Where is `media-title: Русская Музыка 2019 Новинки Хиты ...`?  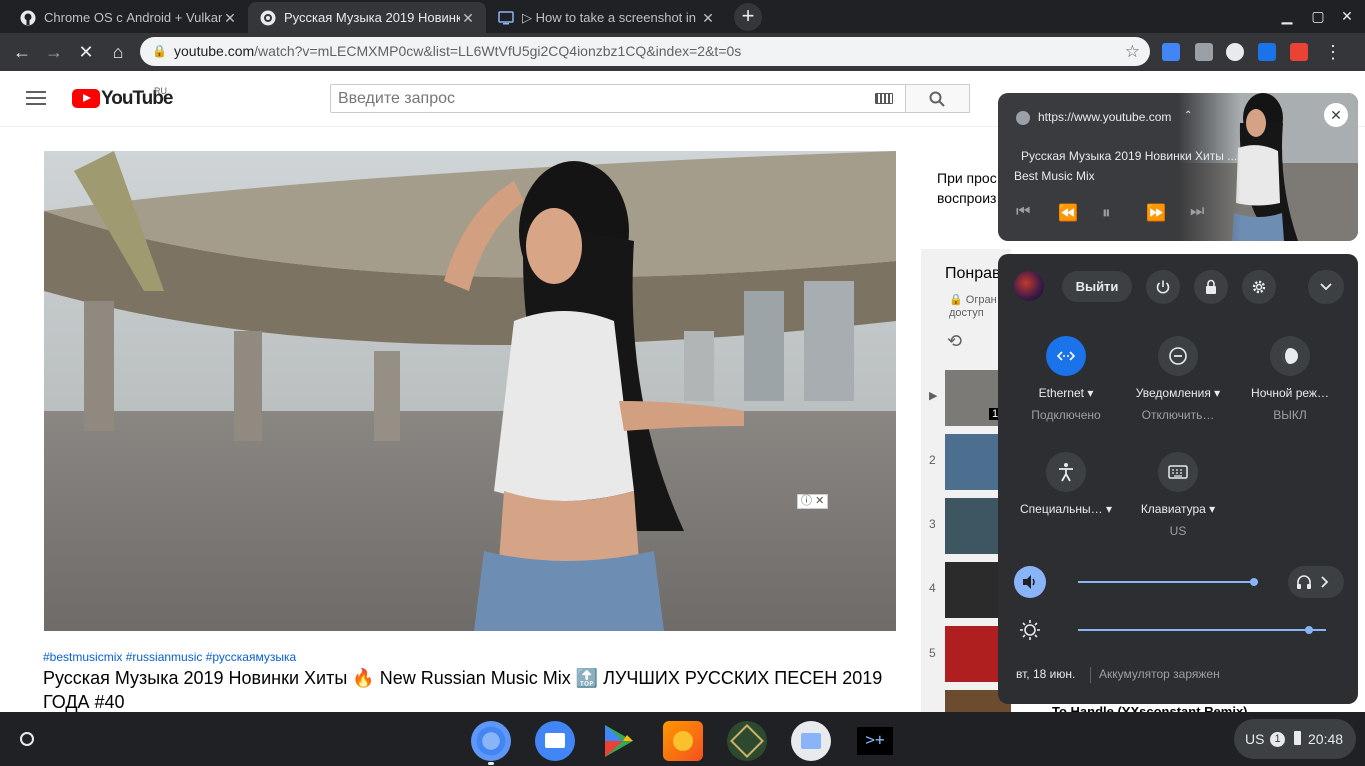
media-title: Русская Музыка 2019 Новинки Хиты ... is located at coordinates (1129, 156).